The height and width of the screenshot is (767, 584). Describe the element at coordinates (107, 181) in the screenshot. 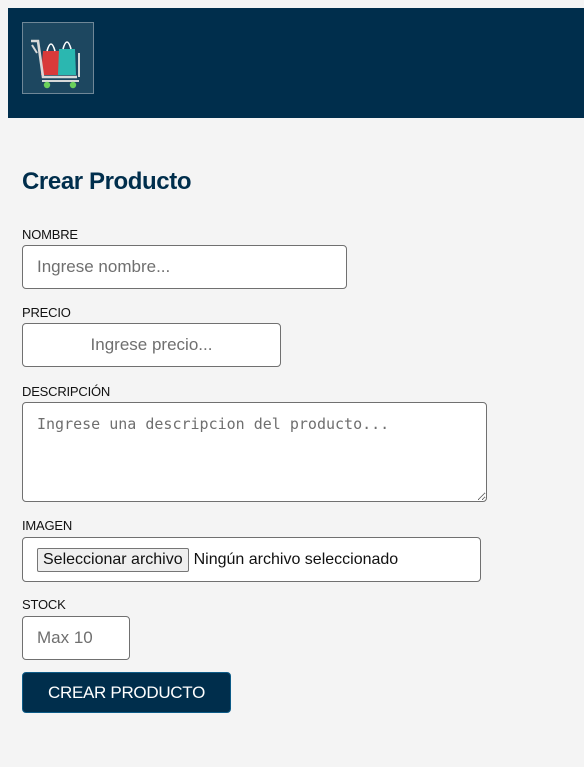

I see `page-title: Crear Producto` at that location.